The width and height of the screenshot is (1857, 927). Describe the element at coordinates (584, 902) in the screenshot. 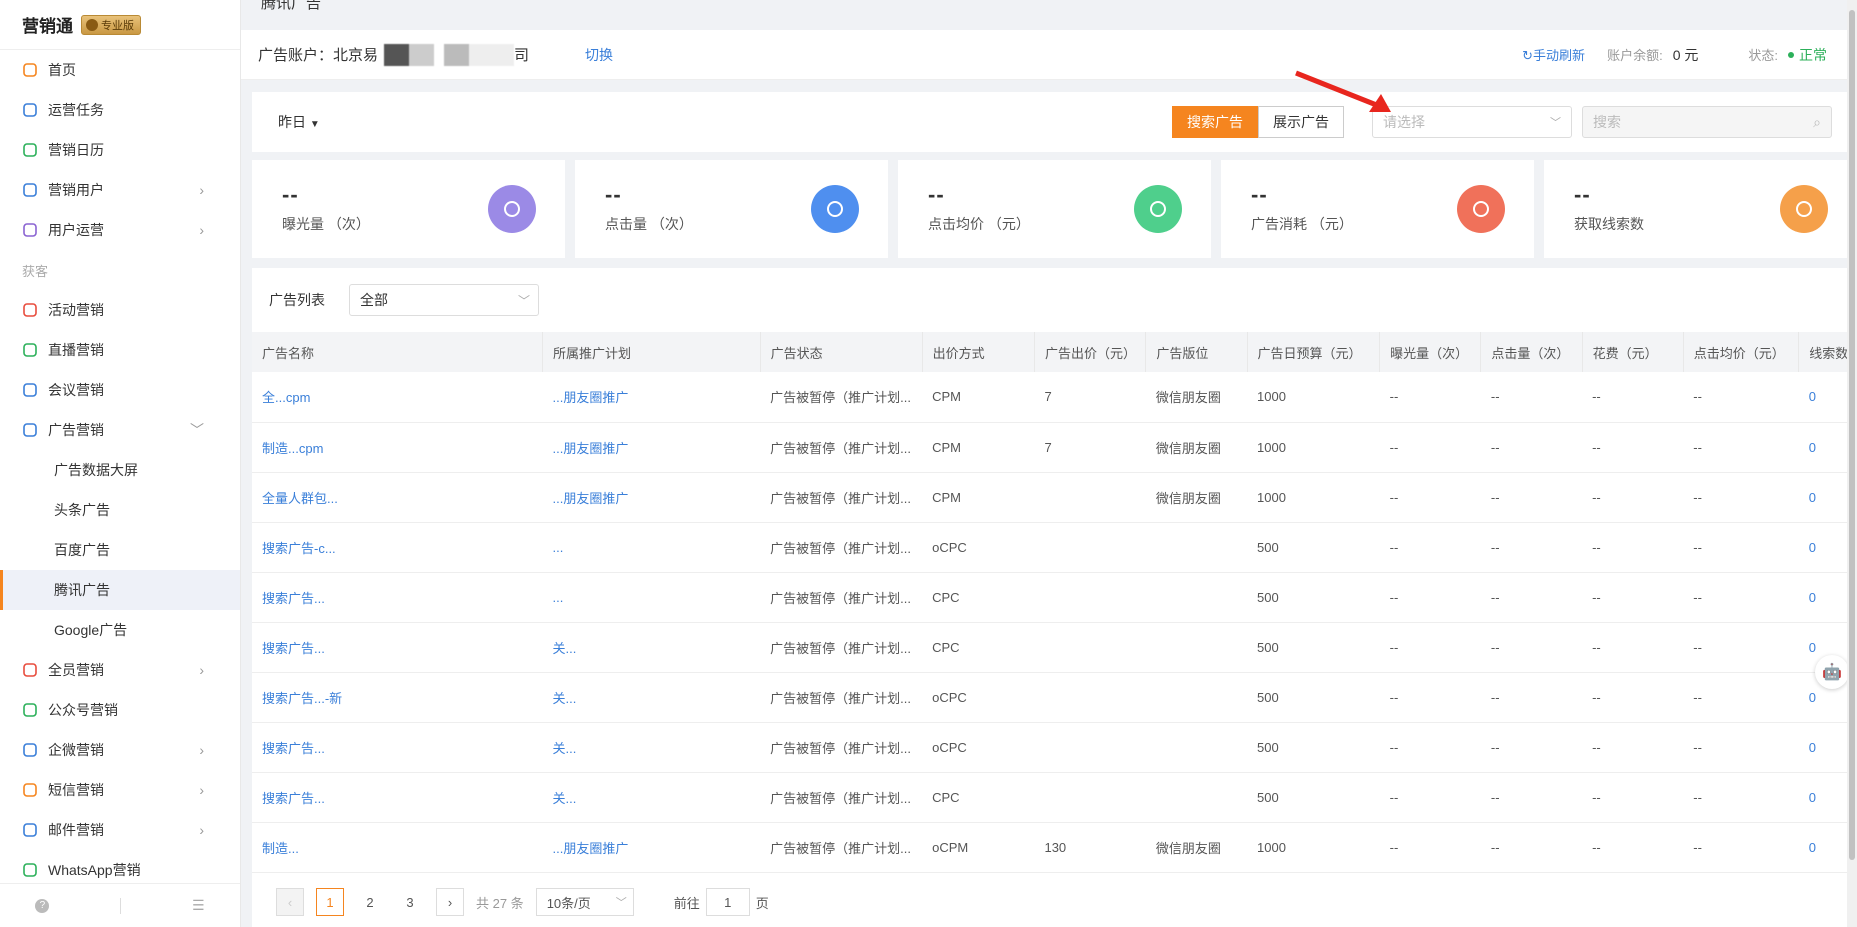

I see `page-size-select: 10条/页 ﹀` at that location.